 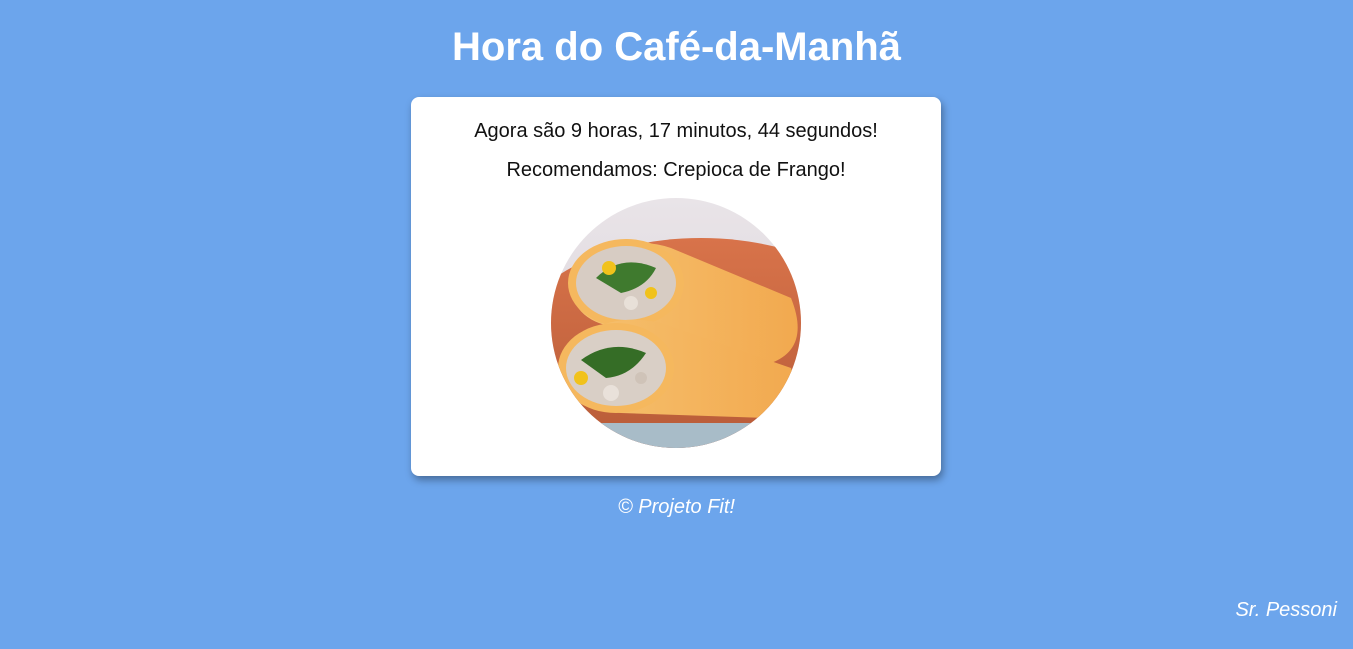 I want to click on footer-copyright: © Projeto Fit!, so click(x=676, y=507).